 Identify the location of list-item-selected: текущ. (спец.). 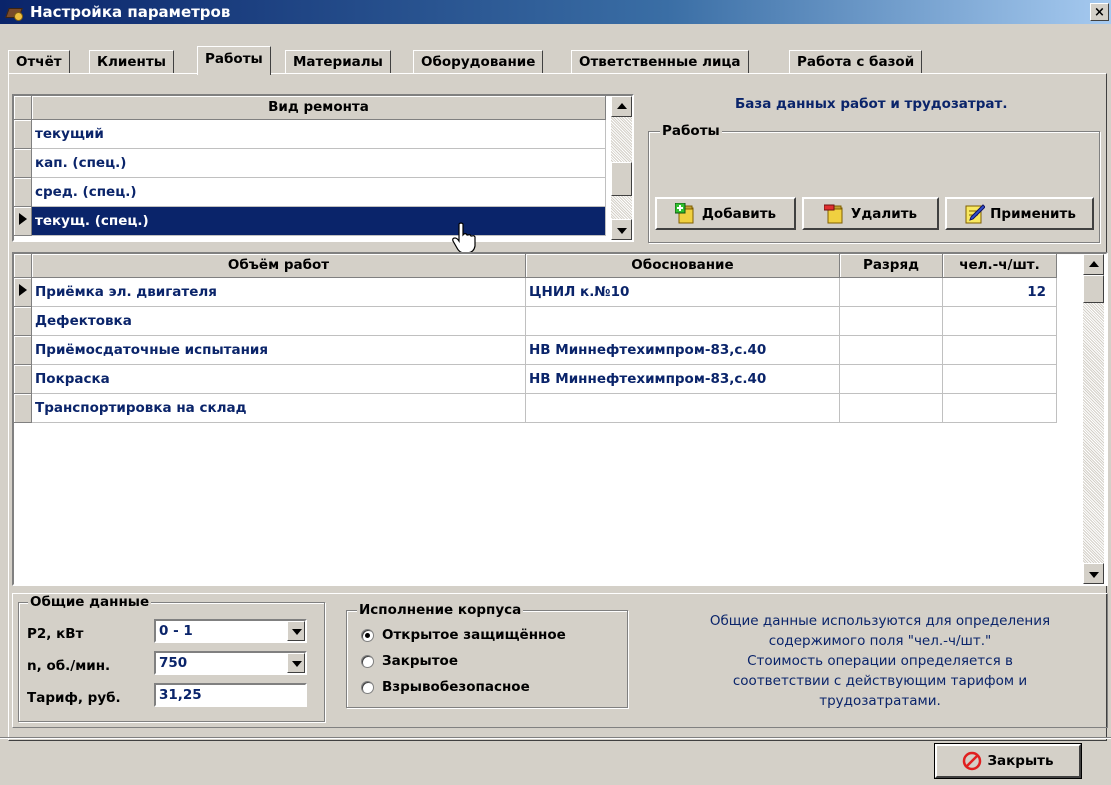
(319, 221).